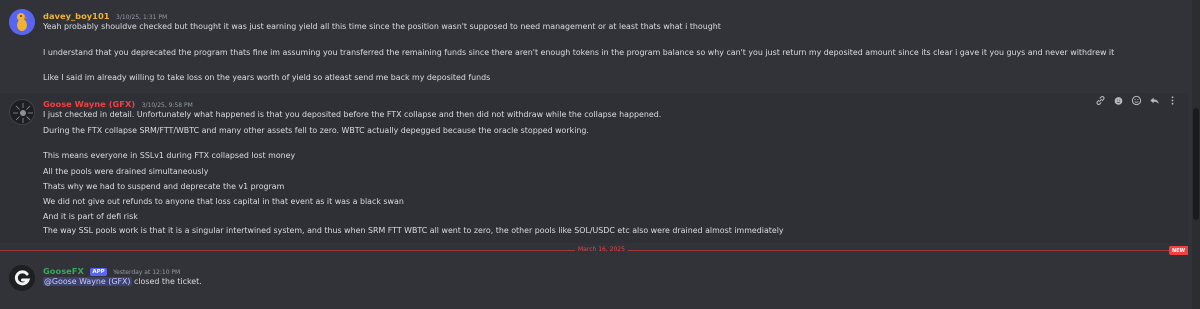 This screenshot has height=309, width=1200. I want to click on add-reaction-icon, so click(1118, 100).